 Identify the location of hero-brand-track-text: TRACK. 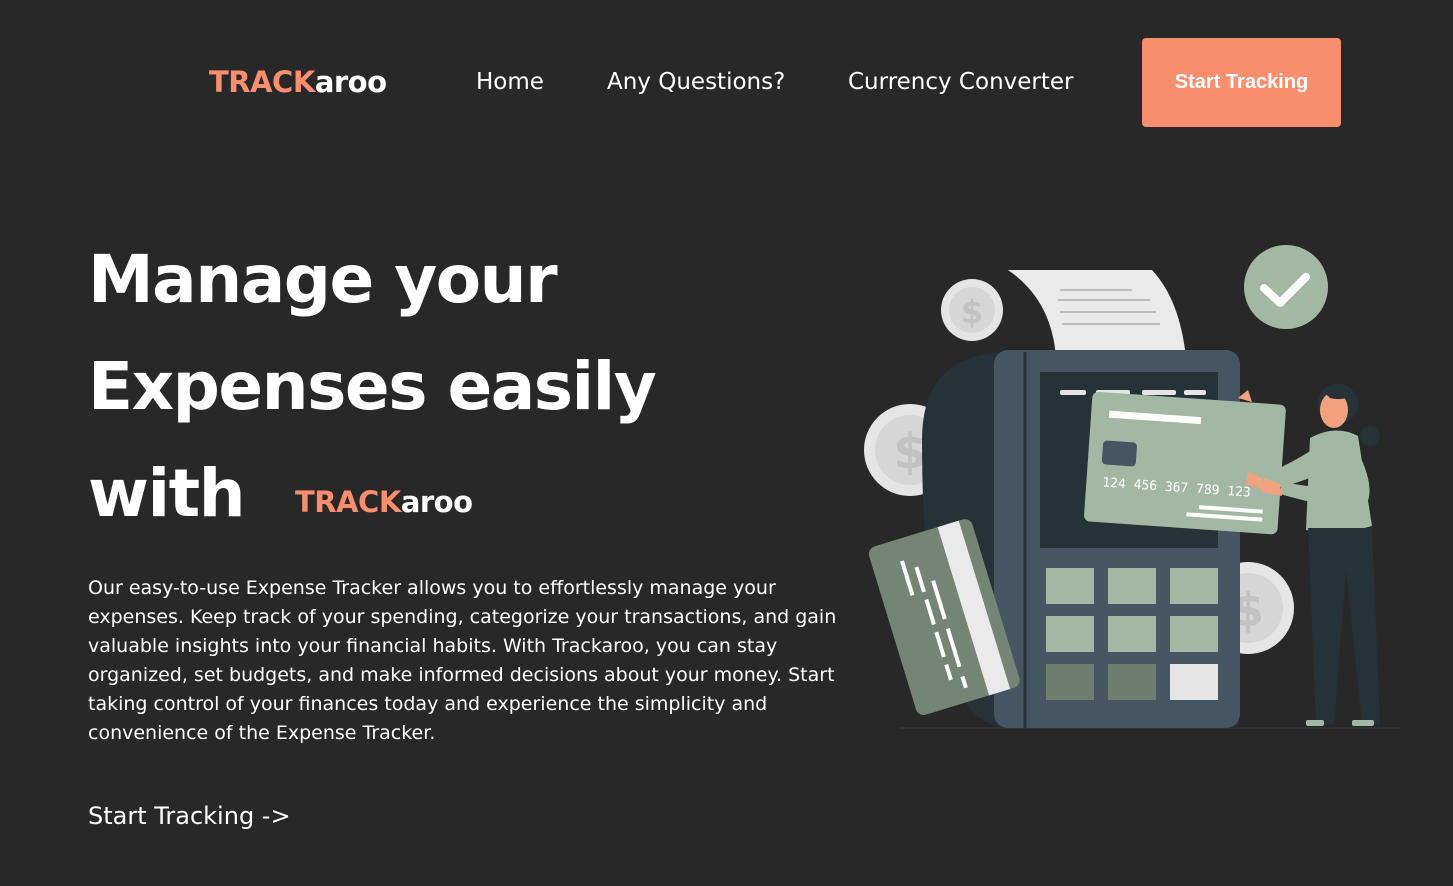
(348, 502).